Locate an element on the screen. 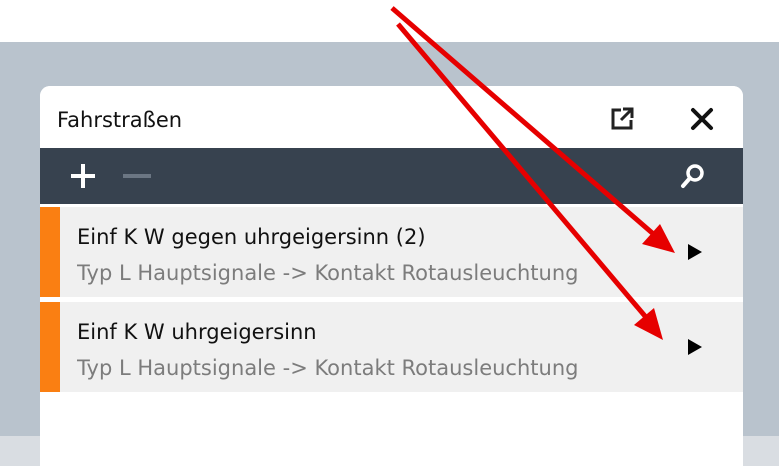  minus-icon is located at coordinates (137, 176).